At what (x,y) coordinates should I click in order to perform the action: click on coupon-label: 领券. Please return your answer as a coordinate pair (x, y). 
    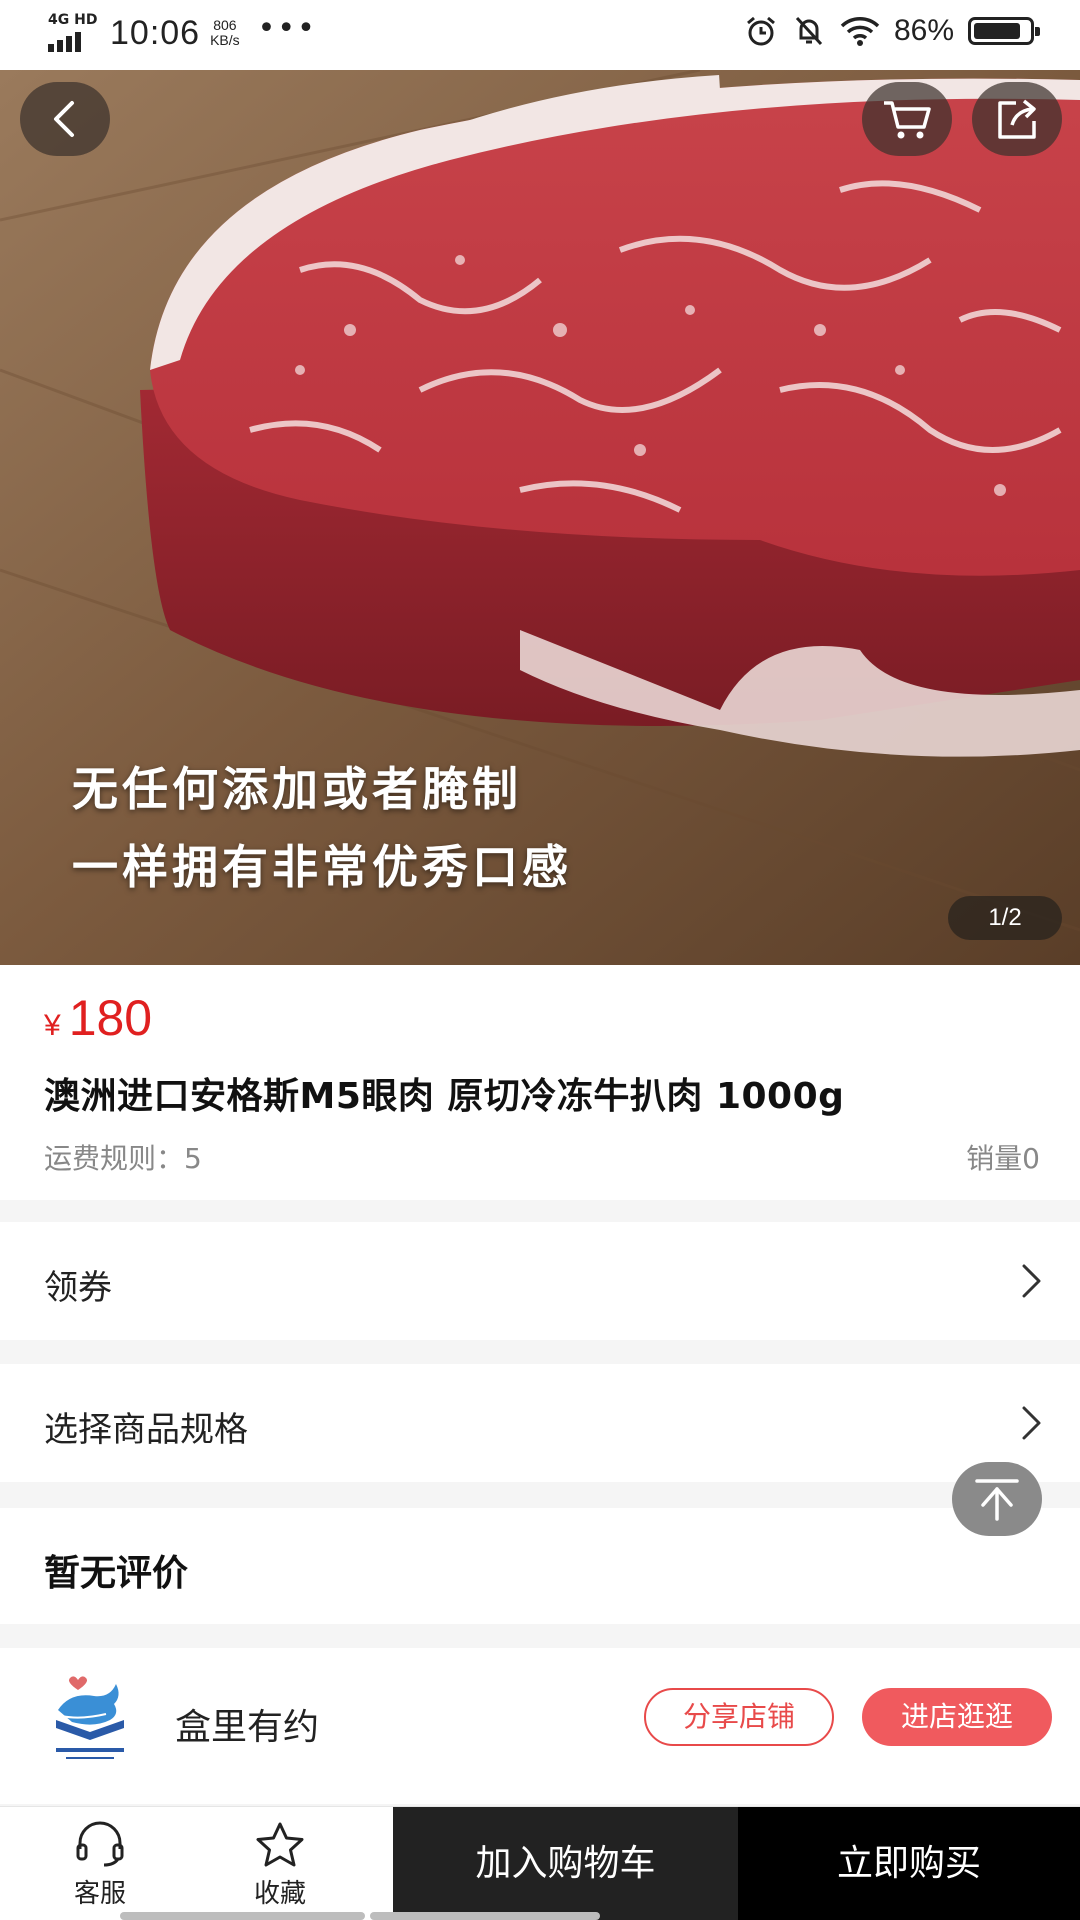
    Looking at the image, I should click on (78, 1288).